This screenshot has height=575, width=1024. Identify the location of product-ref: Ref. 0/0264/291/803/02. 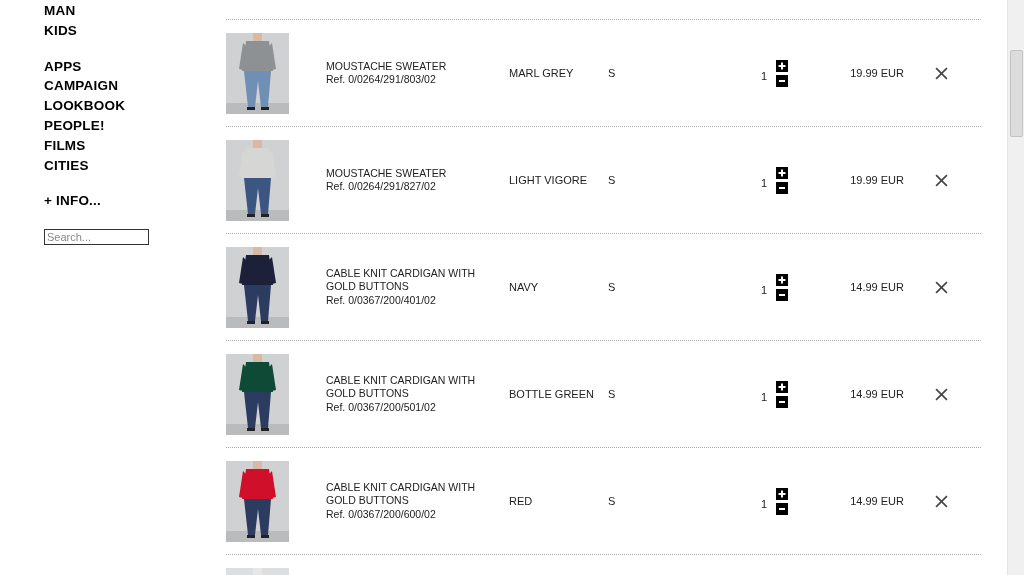
(381, 80).